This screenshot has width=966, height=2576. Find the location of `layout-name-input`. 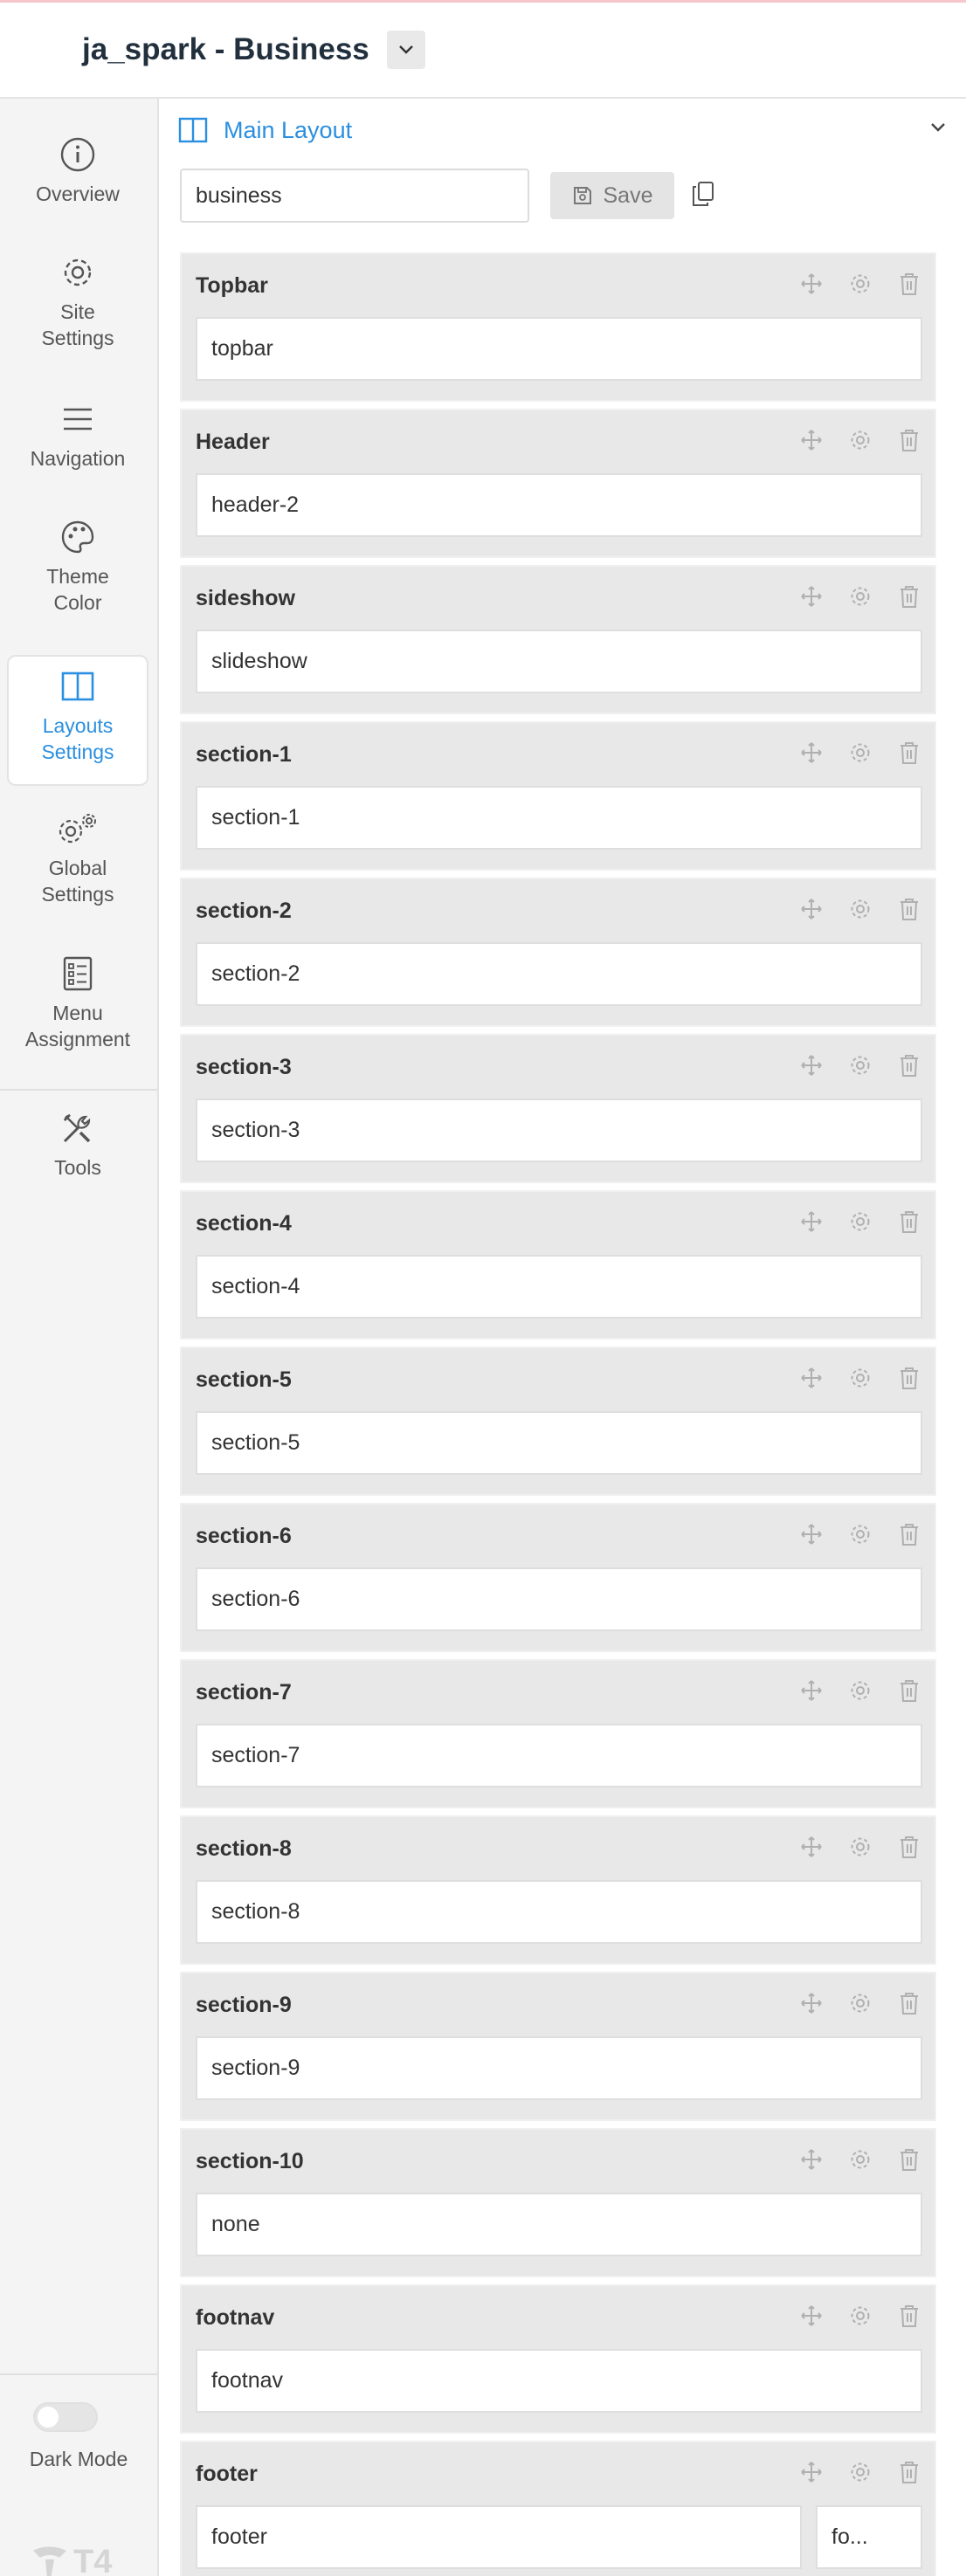

layout-name-input is located at coordinates (354, 196).